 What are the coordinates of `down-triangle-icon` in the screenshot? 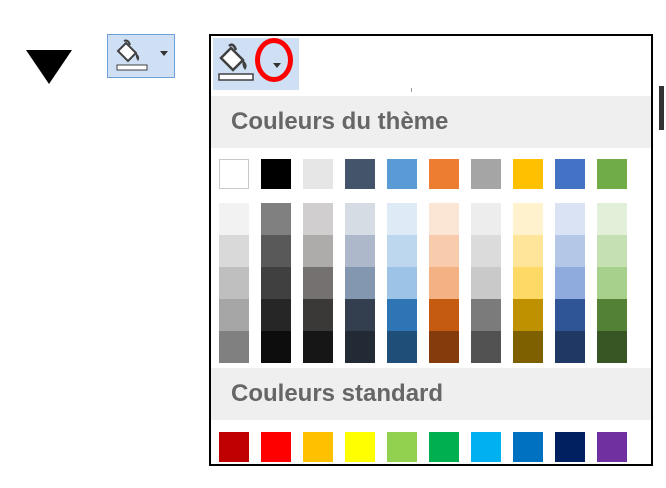 It's located at (49, 67).